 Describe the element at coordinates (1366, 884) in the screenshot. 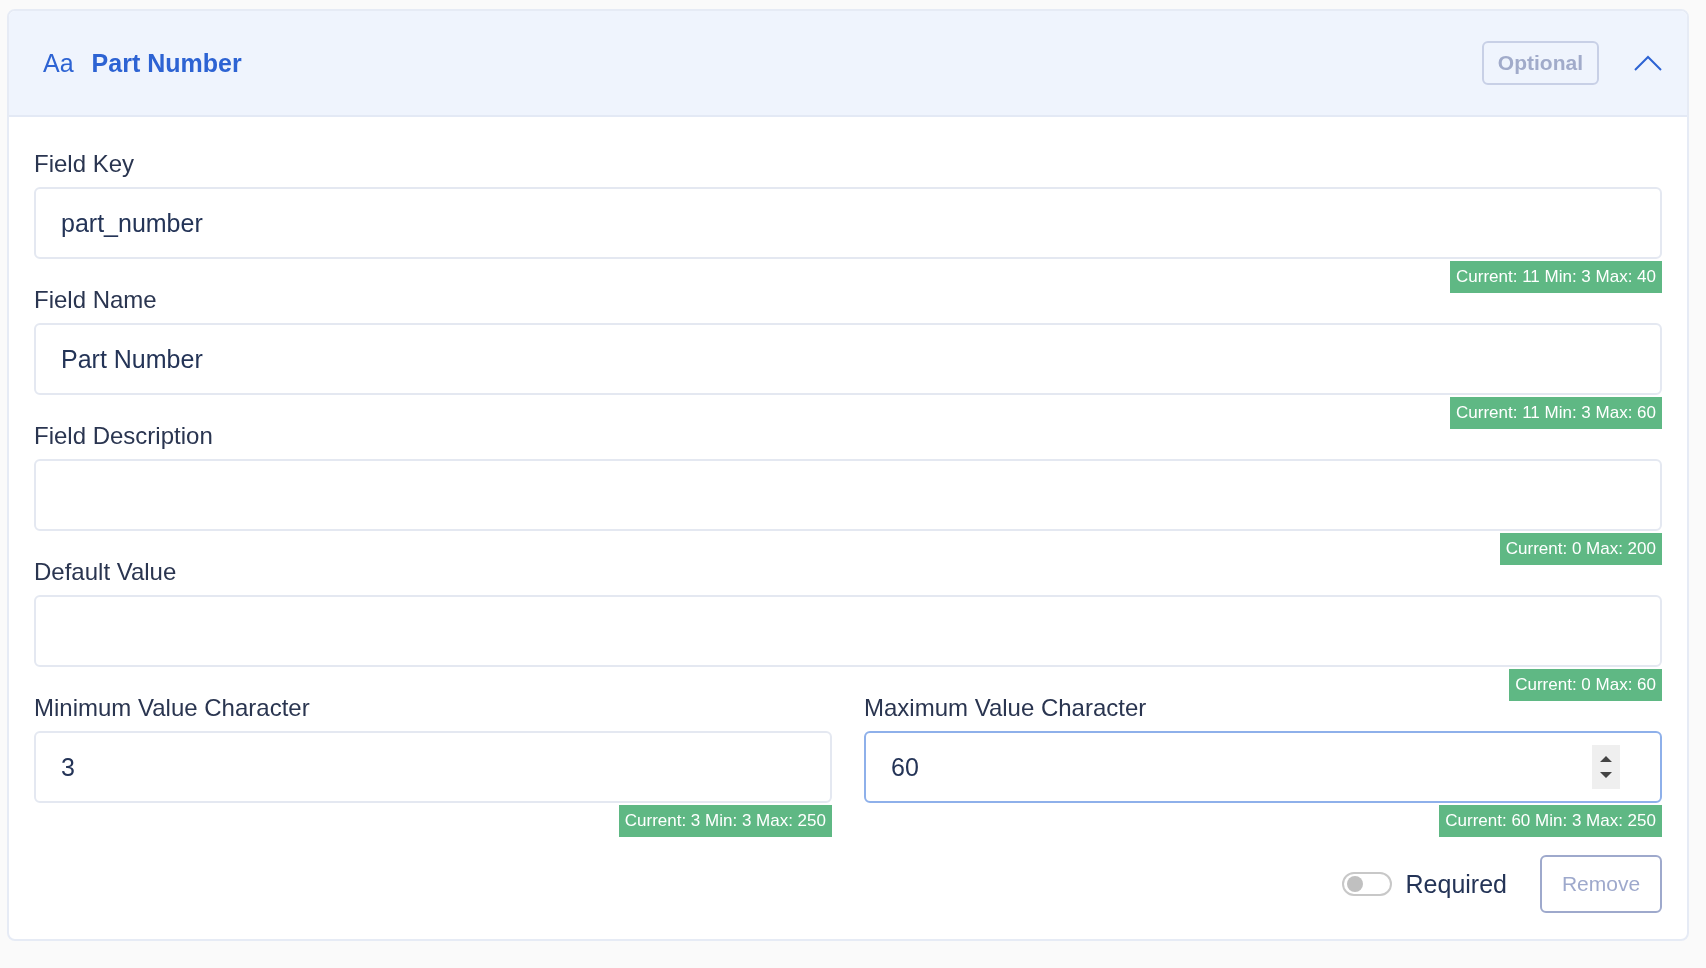

I see `required-toggle` at that location.